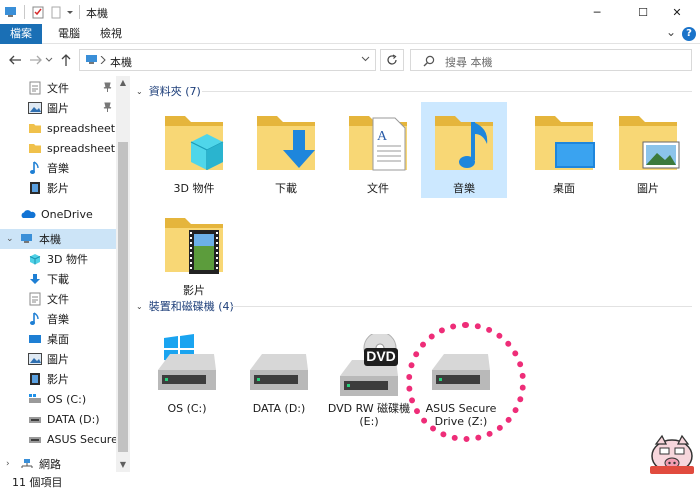 This screenshot has width=700, height=490. Describe the element at coordinates (350, 481) in the screenshot. I see `status-bar: 11 個項目` at that location.